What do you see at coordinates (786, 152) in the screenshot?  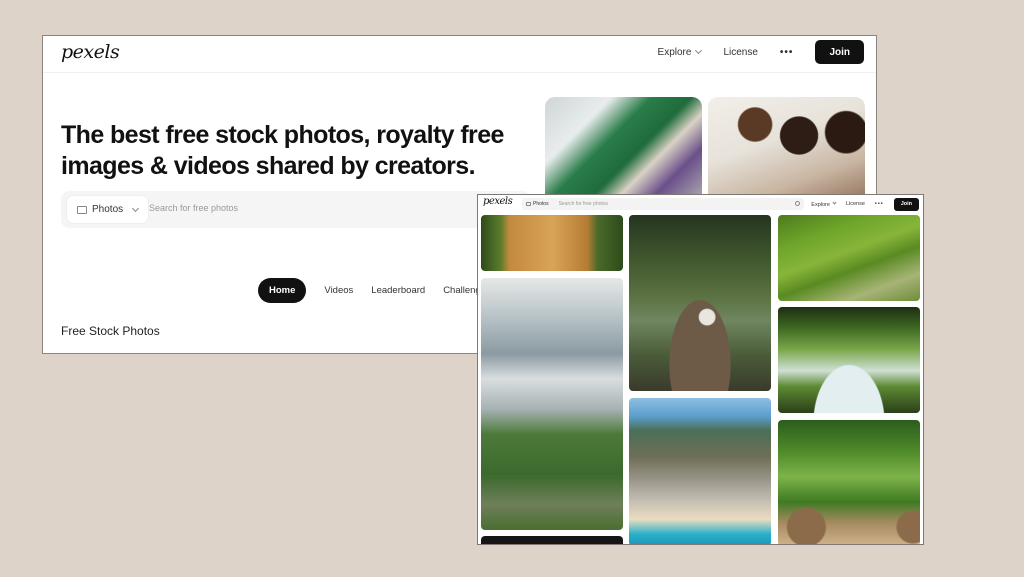 I see `hero-photo-family` at bounding box center [786, 152].